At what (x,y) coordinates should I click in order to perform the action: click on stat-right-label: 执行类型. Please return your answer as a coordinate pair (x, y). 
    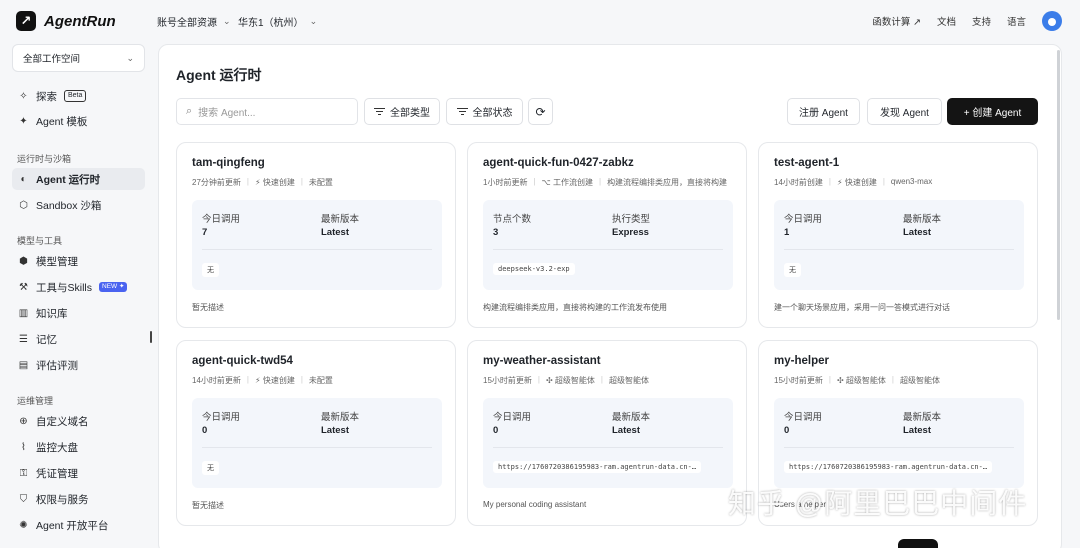
    Looking at the image, I should click on (631, 219).